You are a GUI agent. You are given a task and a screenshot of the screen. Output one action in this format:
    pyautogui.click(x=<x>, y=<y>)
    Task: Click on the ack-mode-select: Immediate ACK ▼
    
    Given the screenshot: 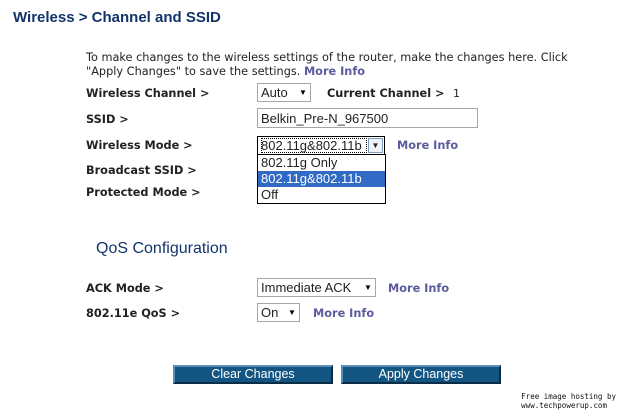 What is the action you would take?
    pyautogui.click(x=316, y=287)
    